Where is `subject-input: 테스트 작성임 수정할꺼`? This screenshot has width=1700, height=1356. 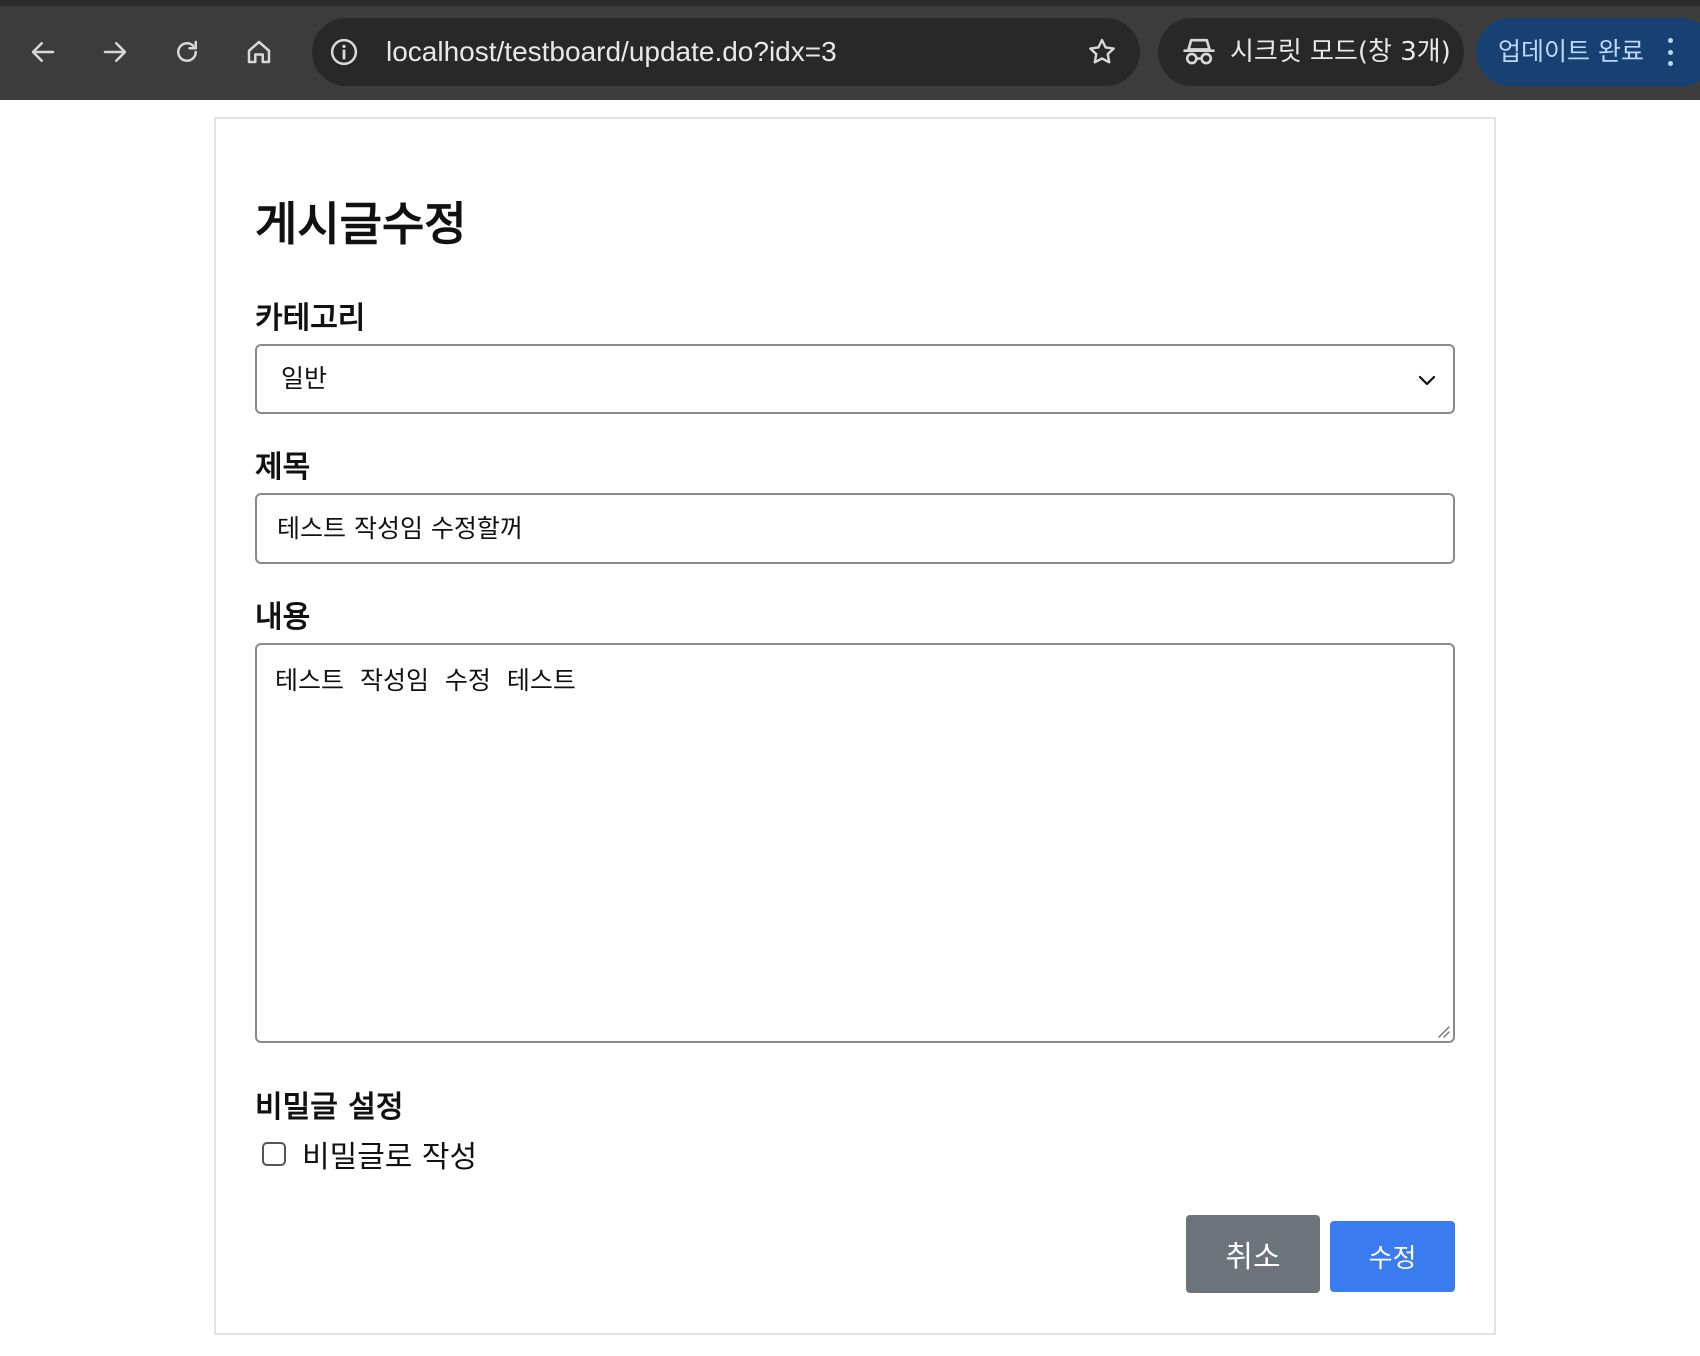 subject-input: 테스트 작성임 수정할꺼 is located at coordinates (855, 528).